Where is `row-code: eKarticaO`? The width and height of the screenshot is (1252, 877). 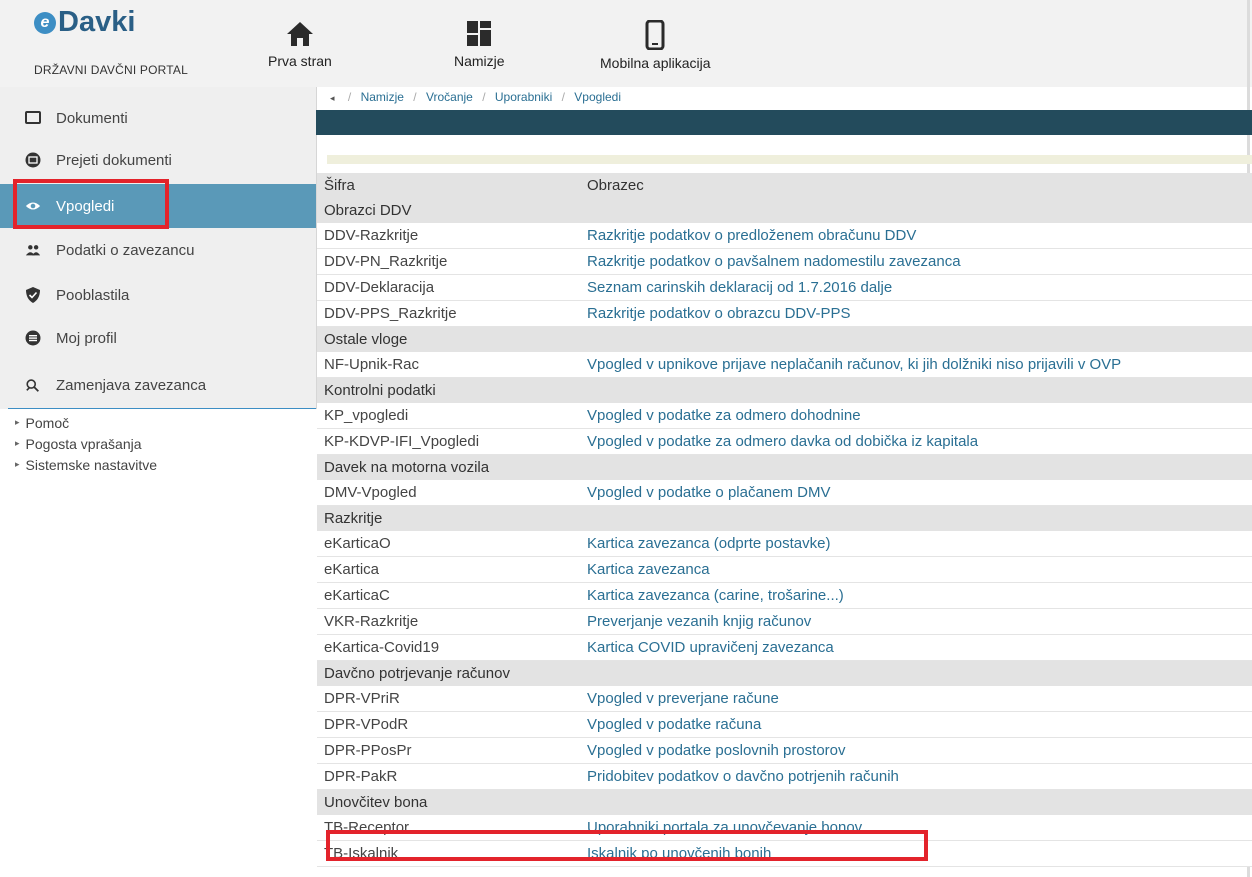
row-code: eKarticaO is located at coordinates (452, 544).